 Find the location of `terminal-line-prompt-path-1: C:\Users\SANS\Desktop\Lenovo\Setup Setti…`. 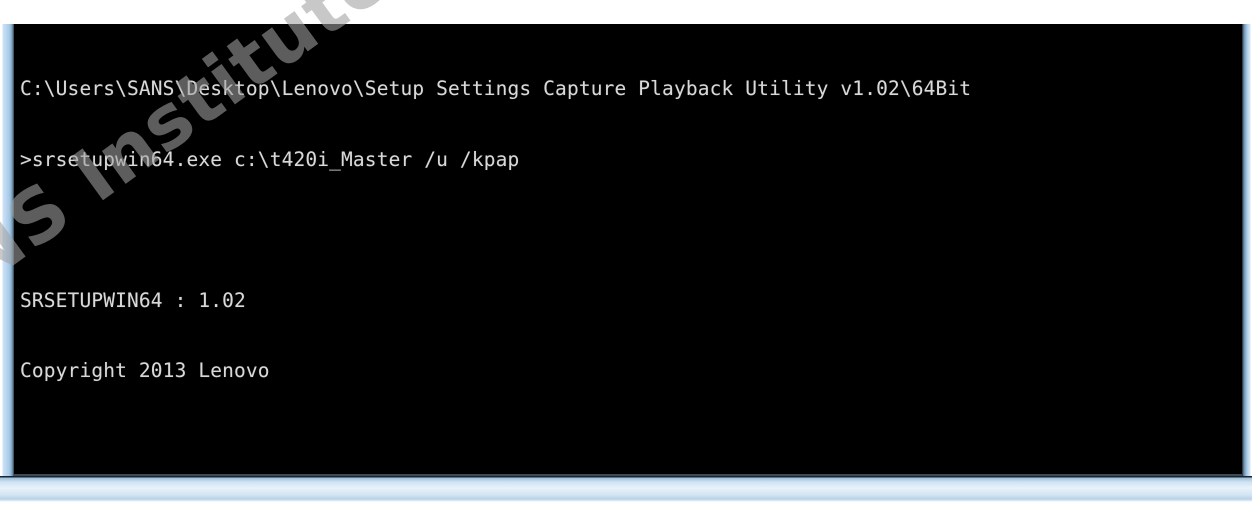

terminal-line-prompt-path-1: C:\Users\SANS\Desktop\Lenovo\Setup Setti… is located at coordinates (496, 88).